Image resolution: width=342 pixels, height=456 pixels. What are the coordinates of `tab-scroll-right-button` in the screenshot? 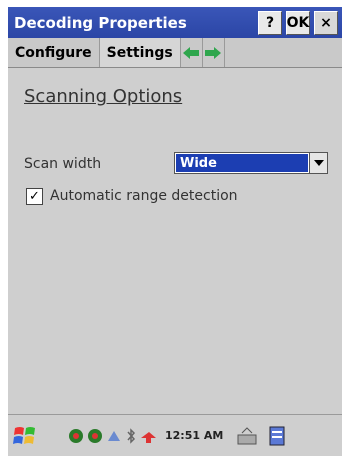 It's located at (214, 52).